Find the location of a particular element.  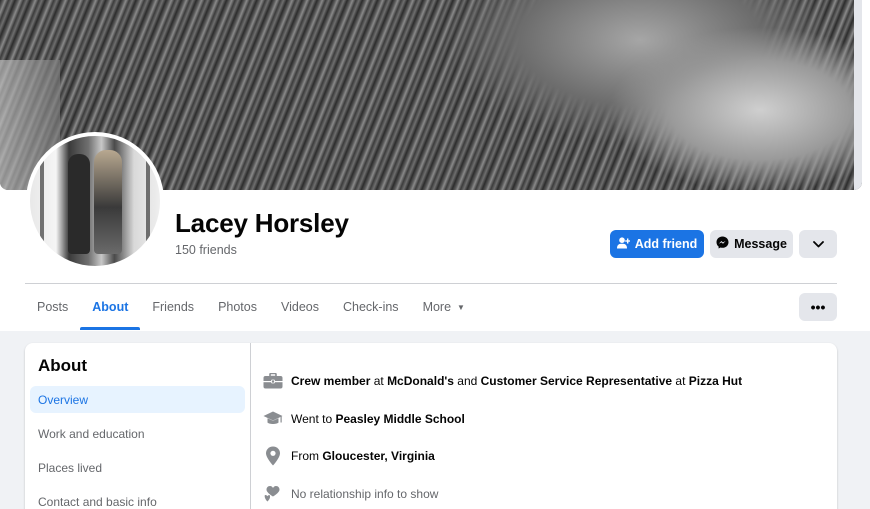

work-role-2: Customer Service Representative is located at coordinates (576, 381).